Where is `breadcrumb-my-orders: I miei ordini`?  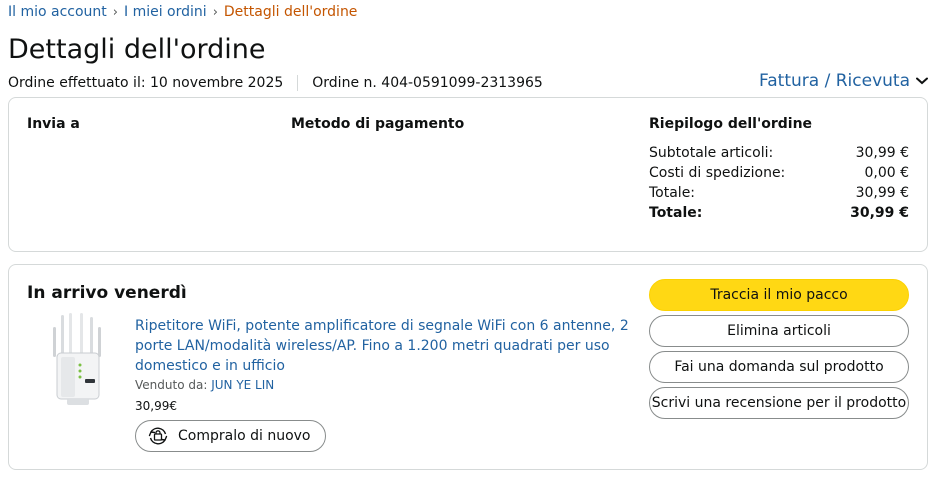 breadcrumb-my-orders: I miei ordini is located at coordinates (165, 12).